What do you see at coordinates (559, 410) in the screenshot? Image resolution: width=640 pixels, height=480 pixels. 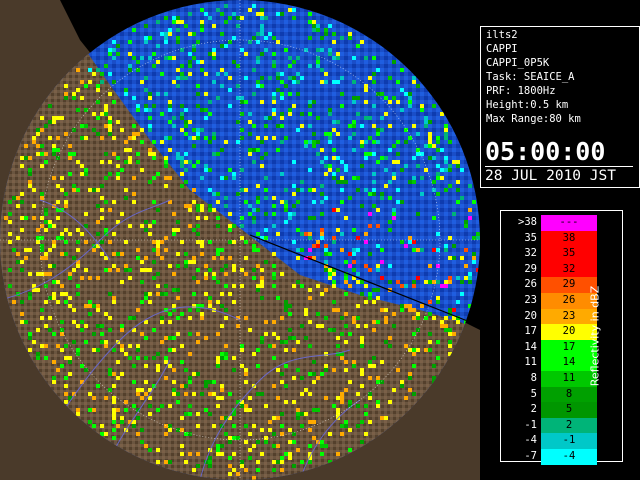 I see `legend-row: 25` at bounding box center [559, 410].